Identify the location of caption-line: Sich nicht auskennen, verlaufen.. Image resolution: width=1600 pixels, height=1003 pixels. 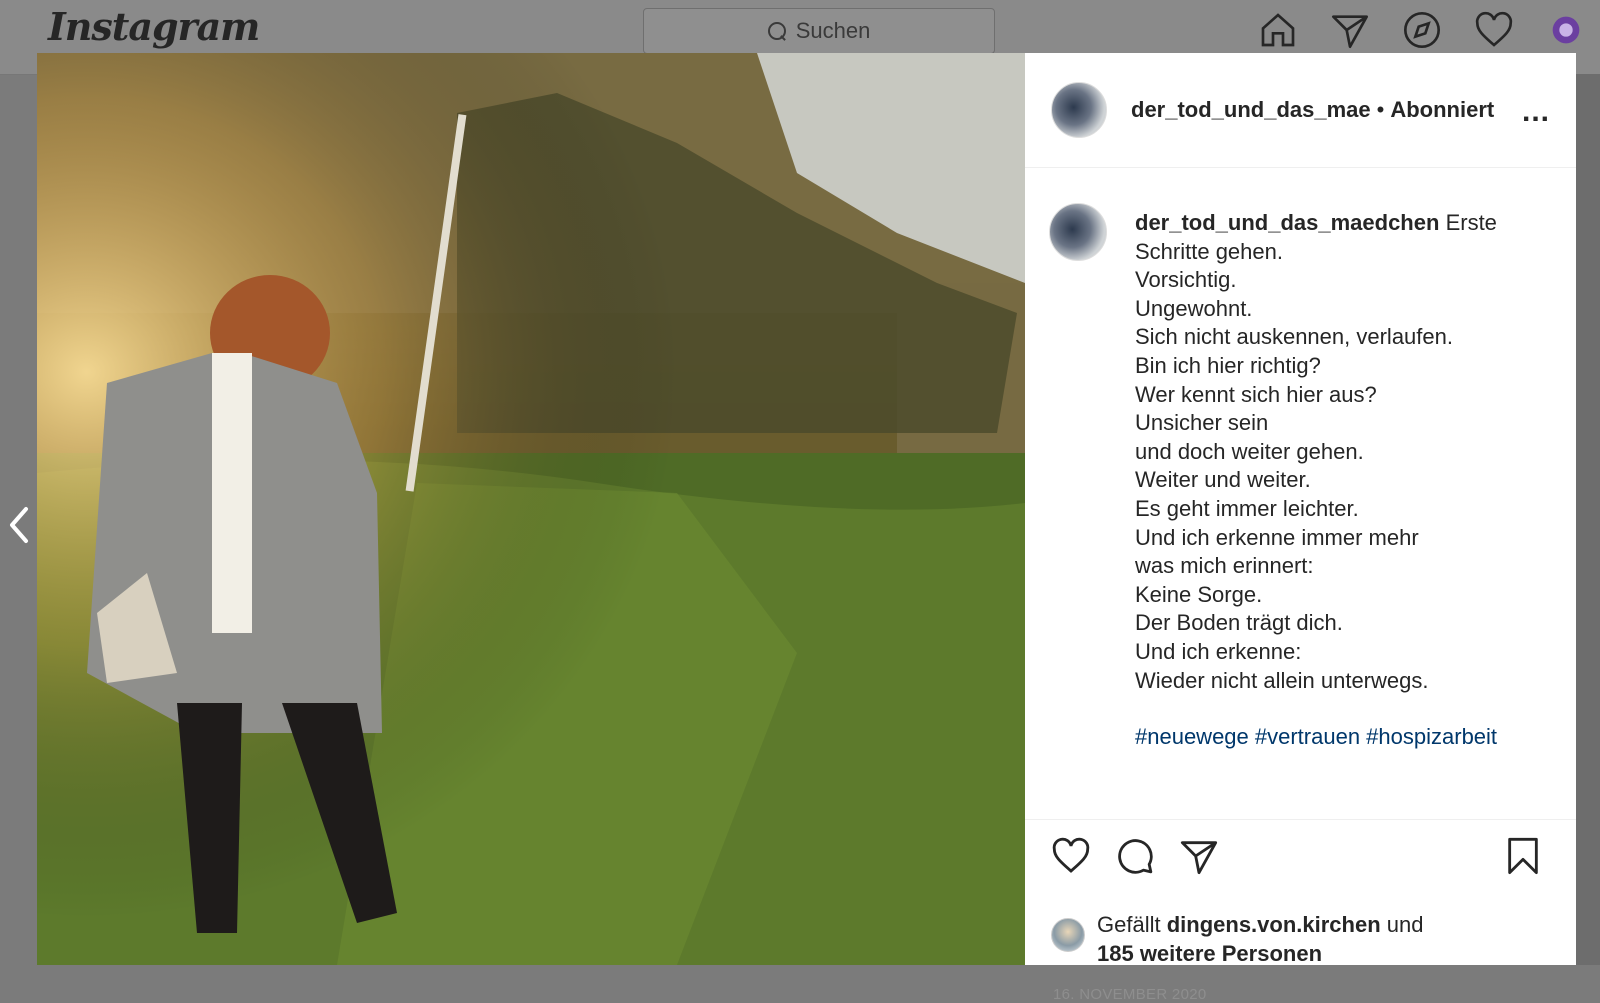
(1294, 337).